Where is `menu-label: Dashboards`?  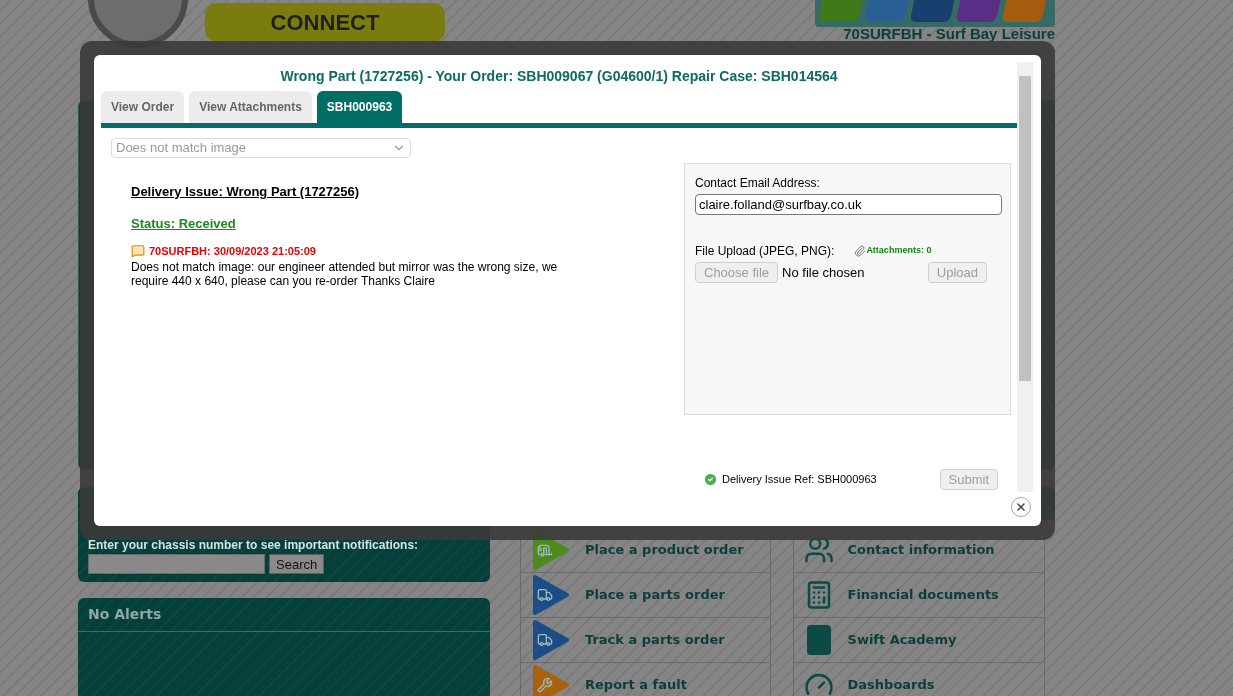
menu-label: Dashboards is located at coordinates (891, 685).